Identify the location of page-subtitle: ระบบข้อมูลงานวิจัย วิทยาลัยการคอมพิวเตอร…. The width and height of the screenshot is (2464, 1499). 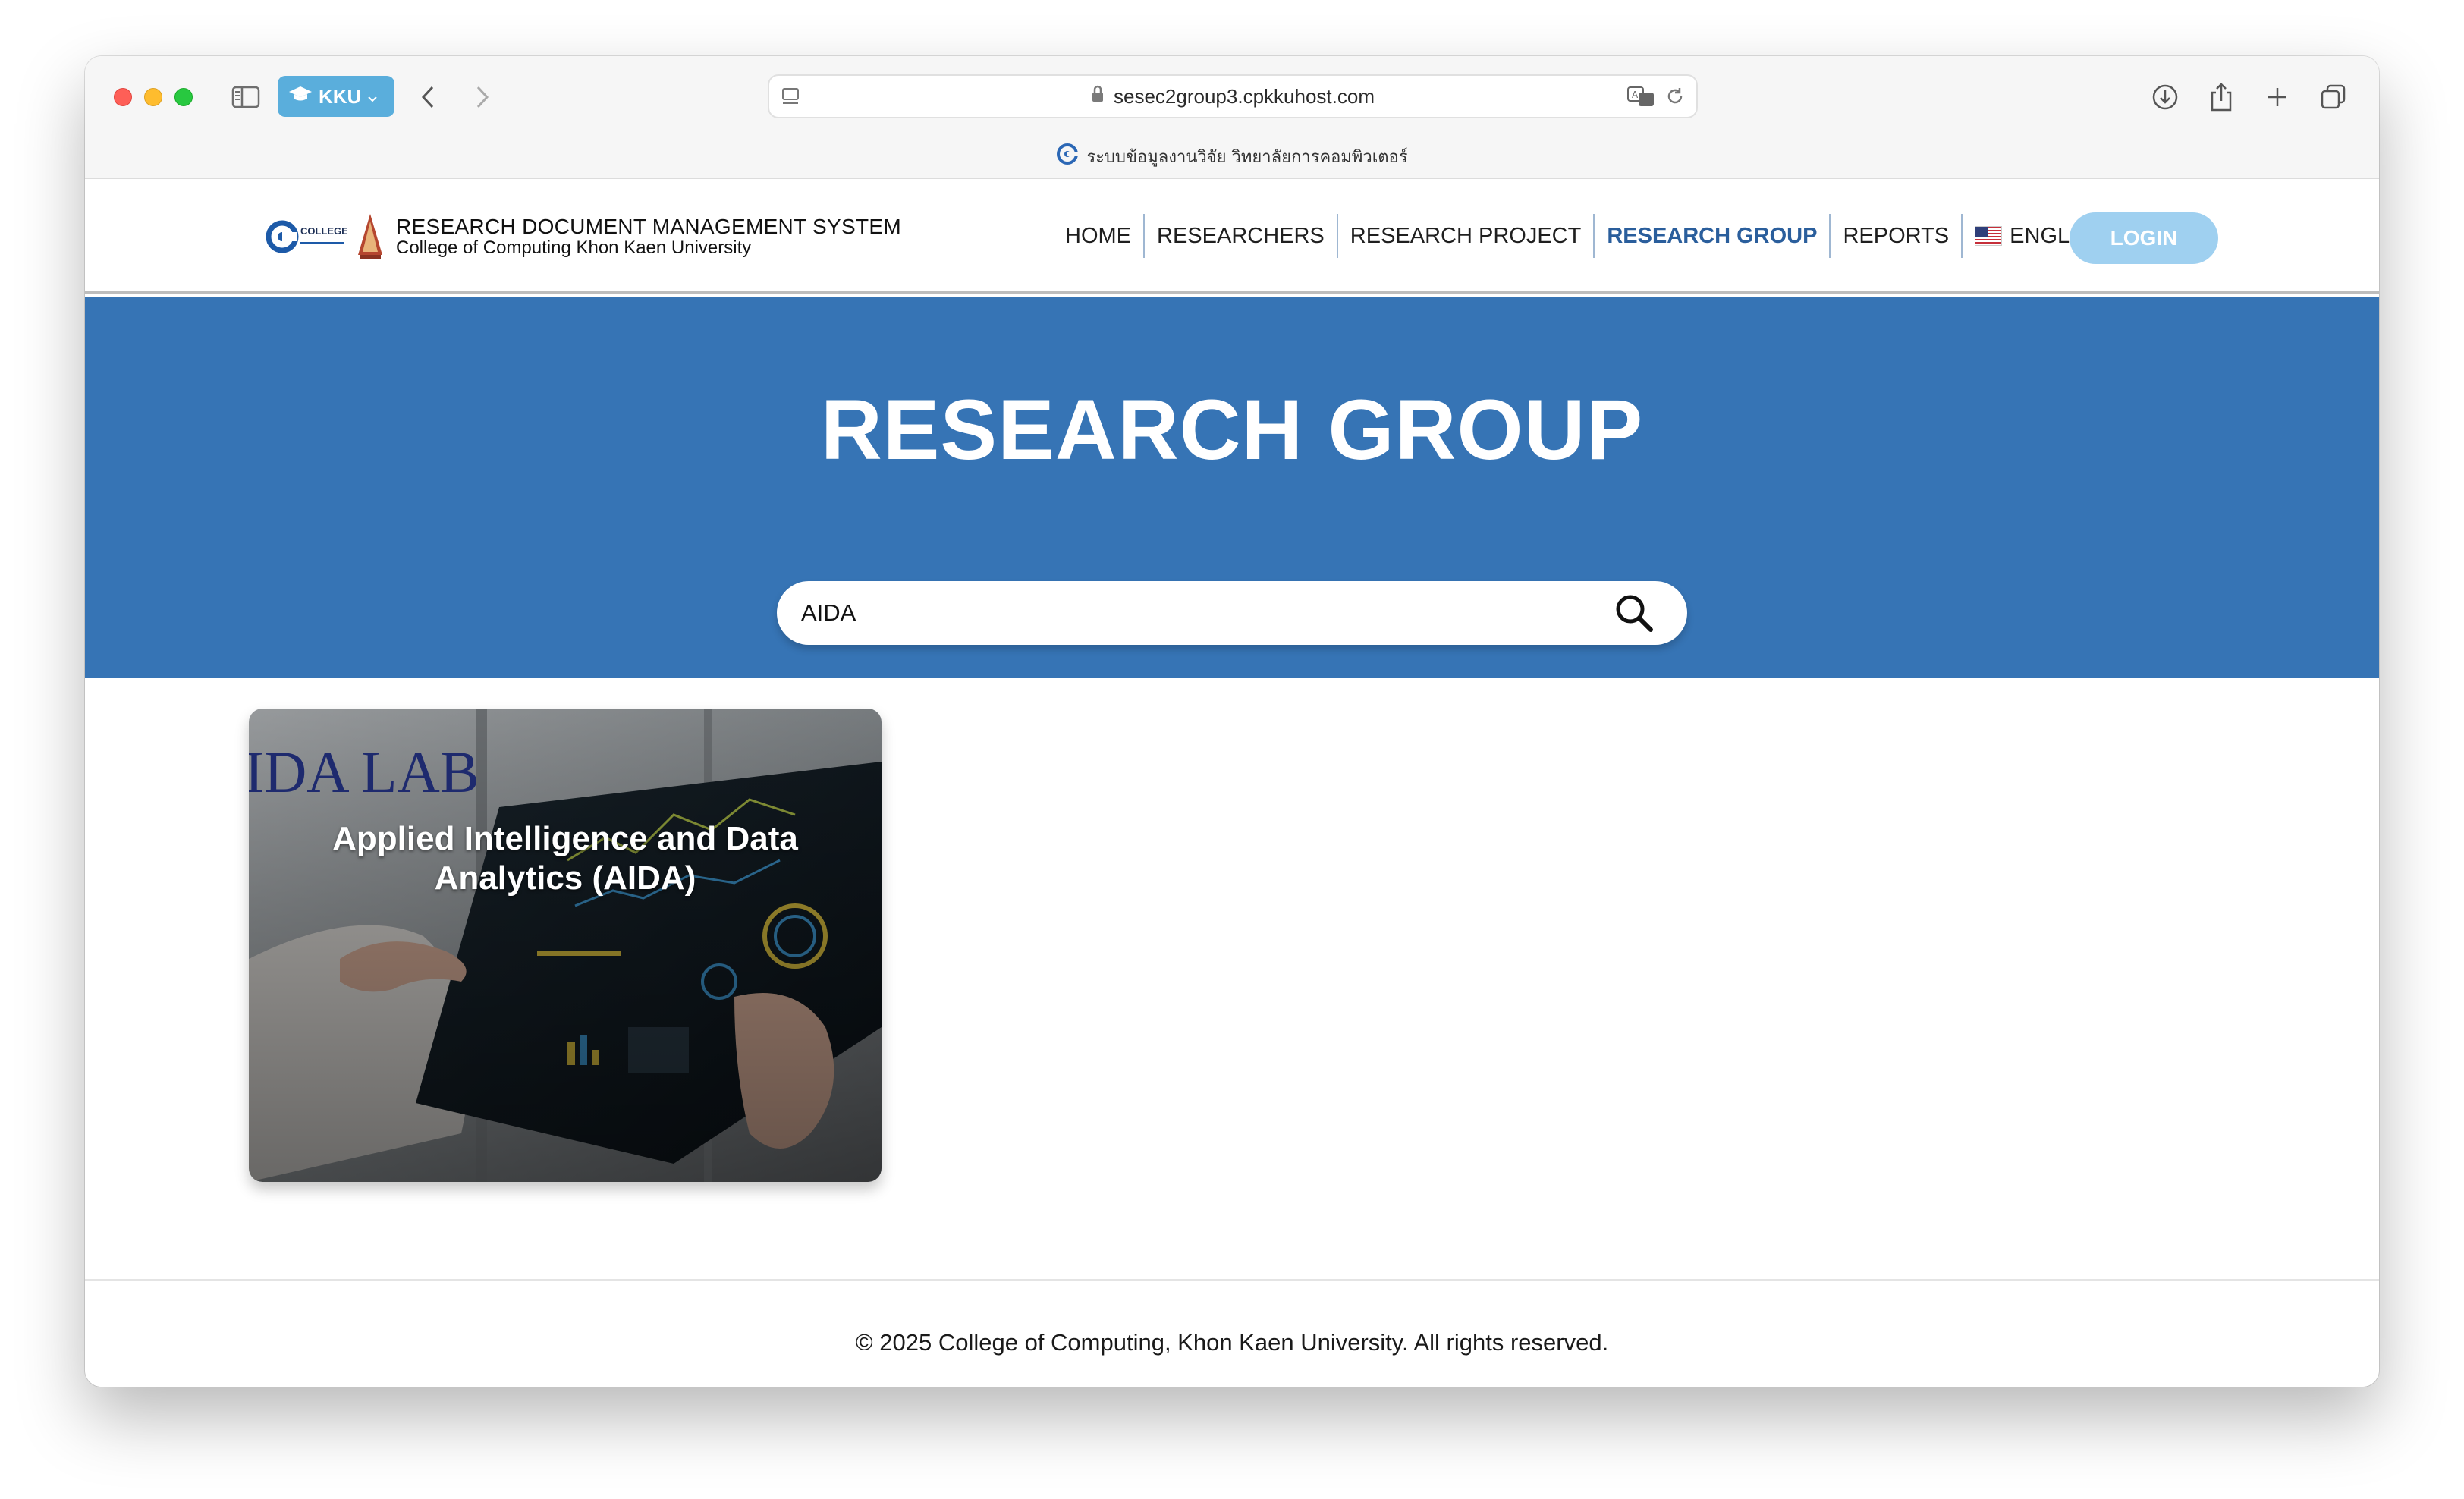
(1247, 157).